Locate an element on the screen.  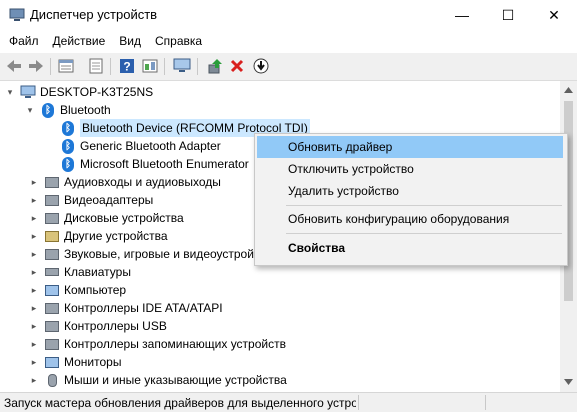
display-adapter-icon is located at coordinates (52, 200).